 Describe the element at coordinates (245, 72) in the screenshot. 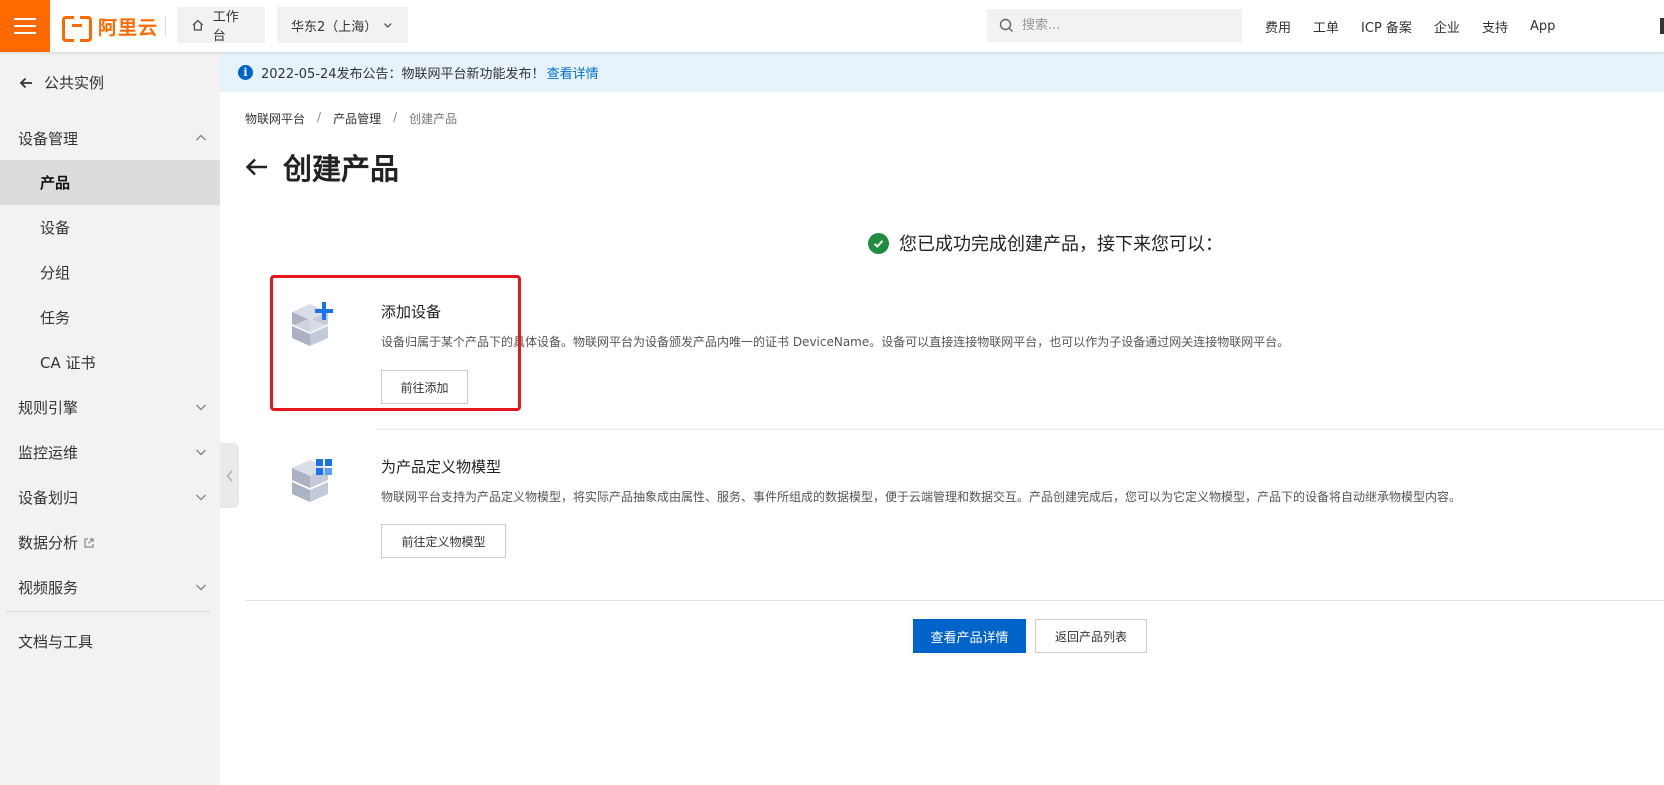

I see `info-icon: i` at that location.